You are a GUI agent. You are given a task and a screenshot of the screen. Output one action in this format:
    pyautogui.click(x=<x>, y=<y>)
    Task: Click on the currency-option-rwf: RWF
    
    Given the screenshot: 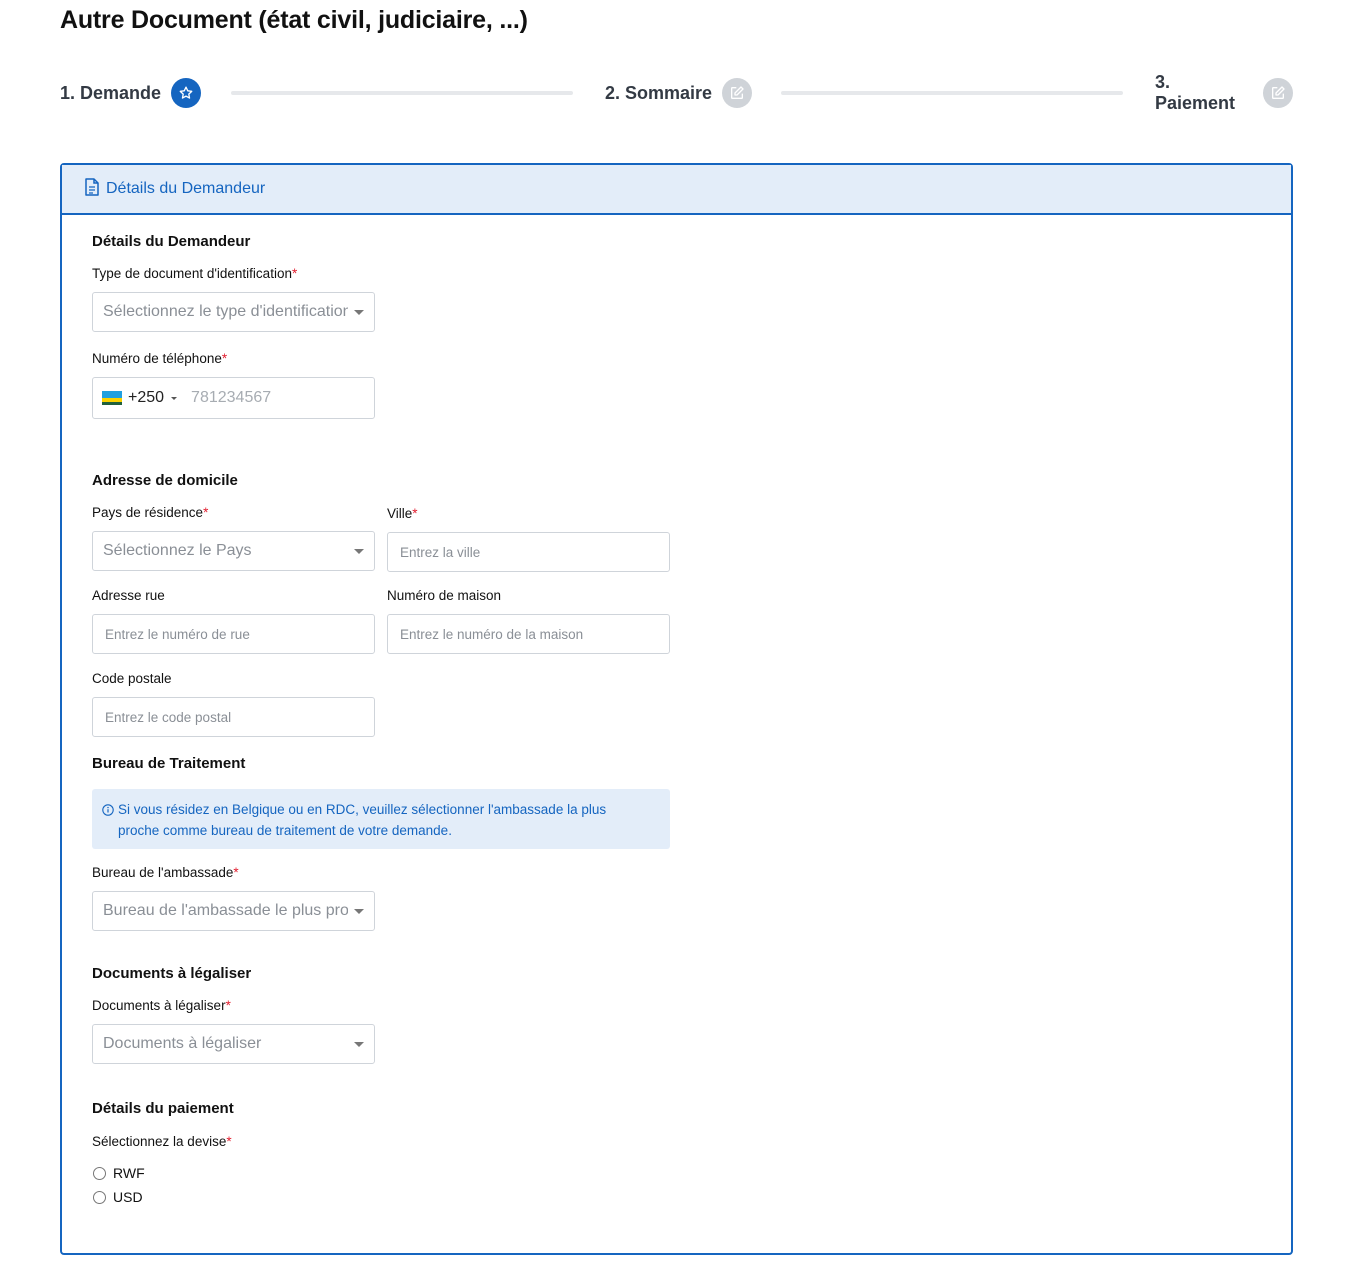 What is the action you would take?
    pyautogui.click(x=118, y=1173)
    